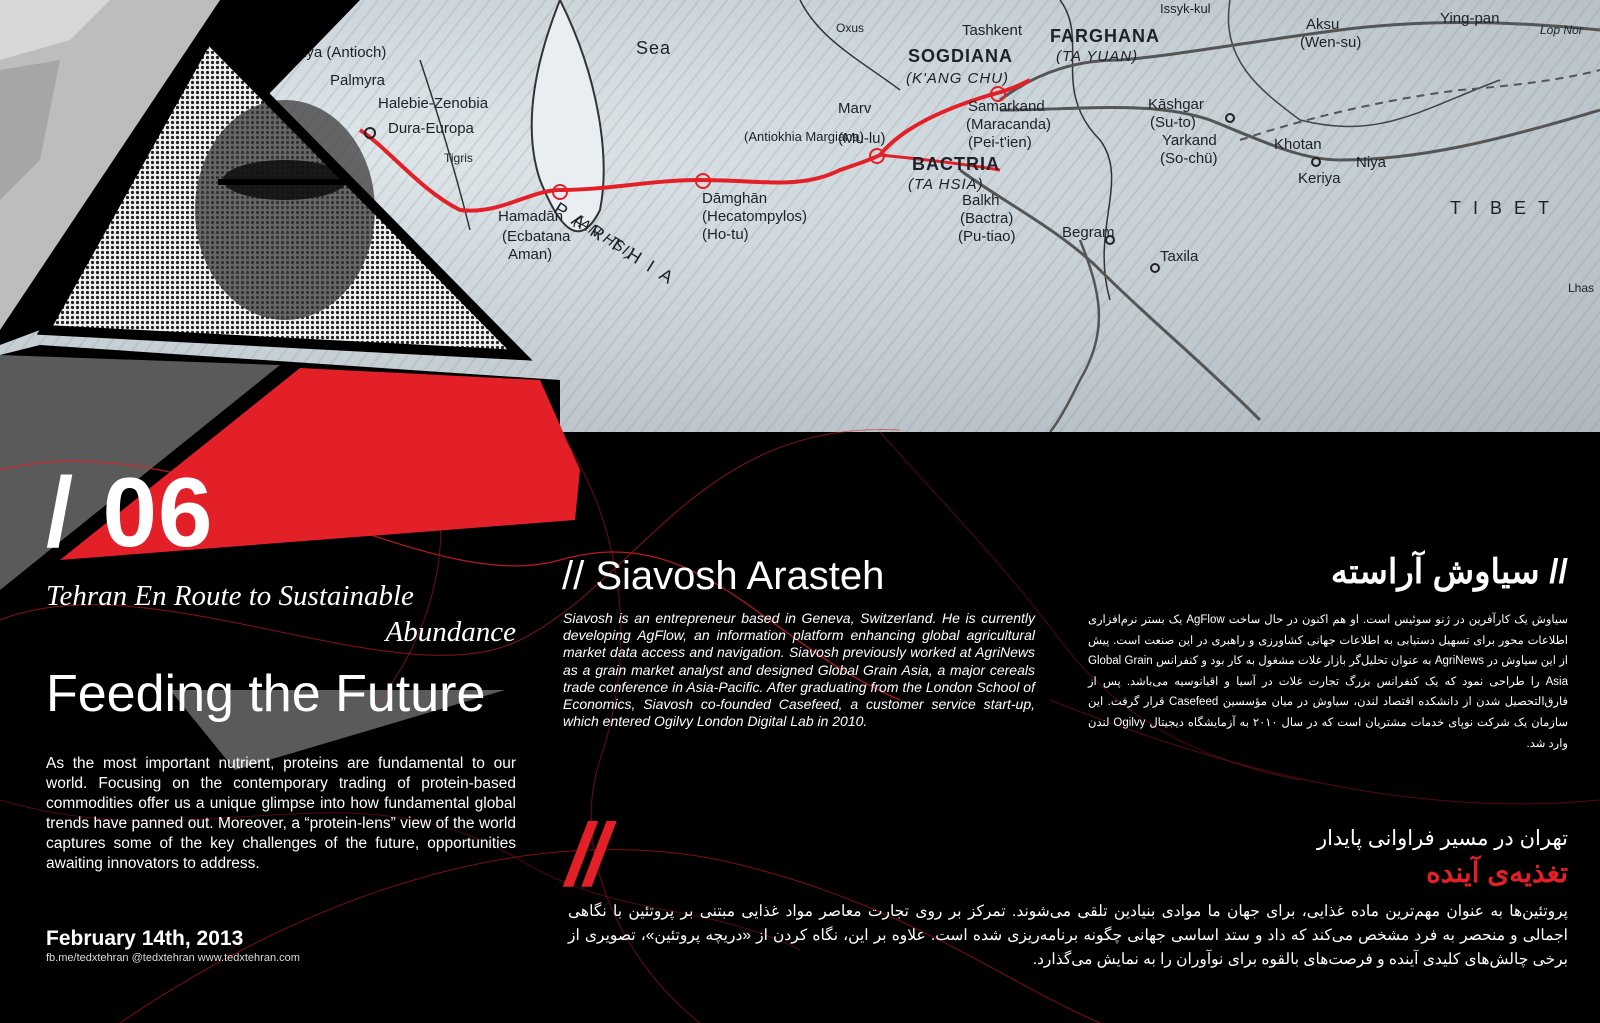  Describe the element at coordinates (281, 614) in the screenshot. I see `event-subtitle: Tehran En Route to Sustainable Abundance` at that location.